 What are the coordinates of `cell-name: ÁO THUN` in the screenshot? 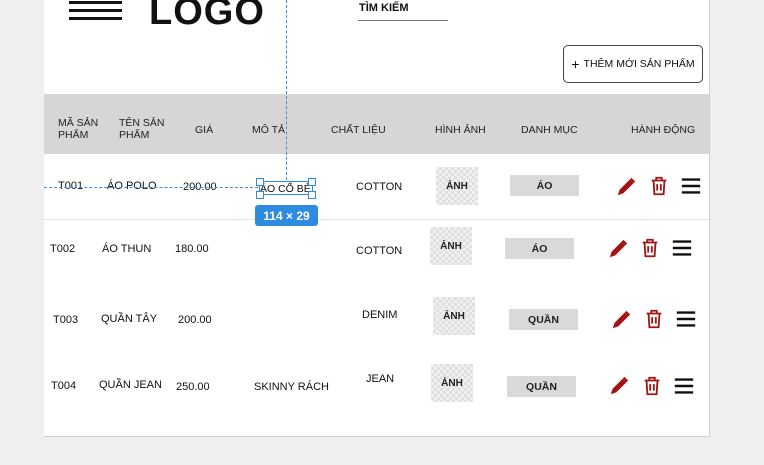 It's located at (127, 249).